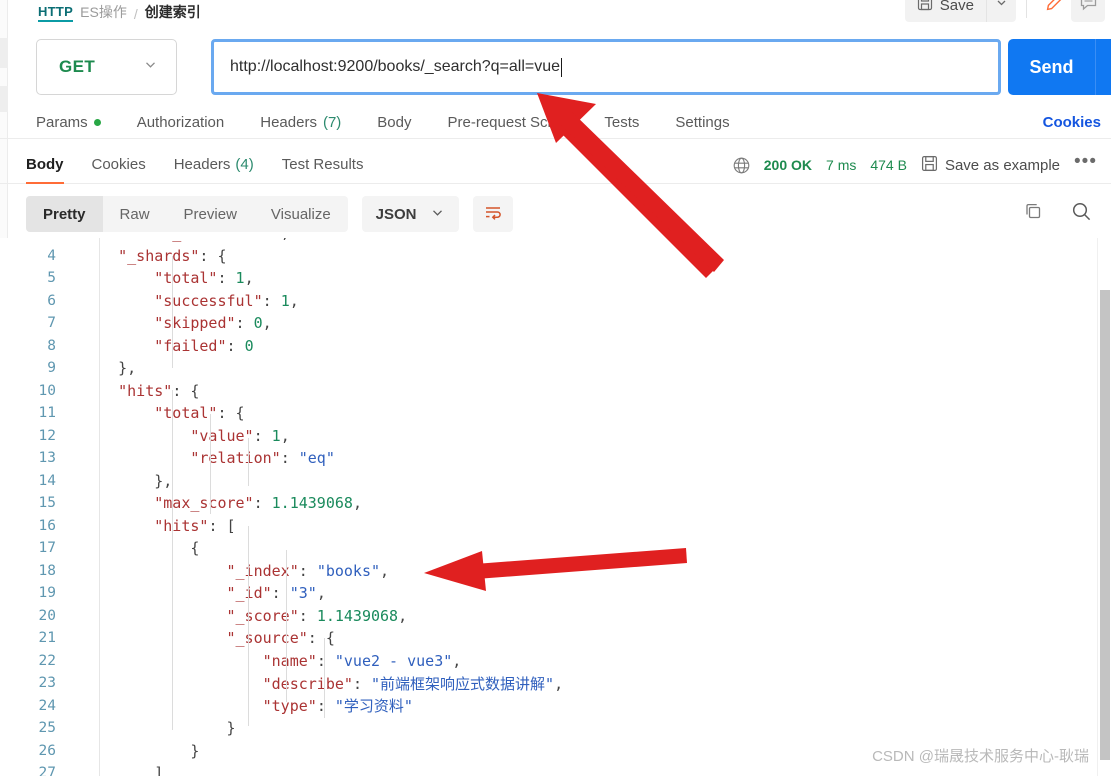 The image size is (1111, 776). Describe the element at coordinates (51, 255) in the screenshot. I see `line-number: 4` at that location.